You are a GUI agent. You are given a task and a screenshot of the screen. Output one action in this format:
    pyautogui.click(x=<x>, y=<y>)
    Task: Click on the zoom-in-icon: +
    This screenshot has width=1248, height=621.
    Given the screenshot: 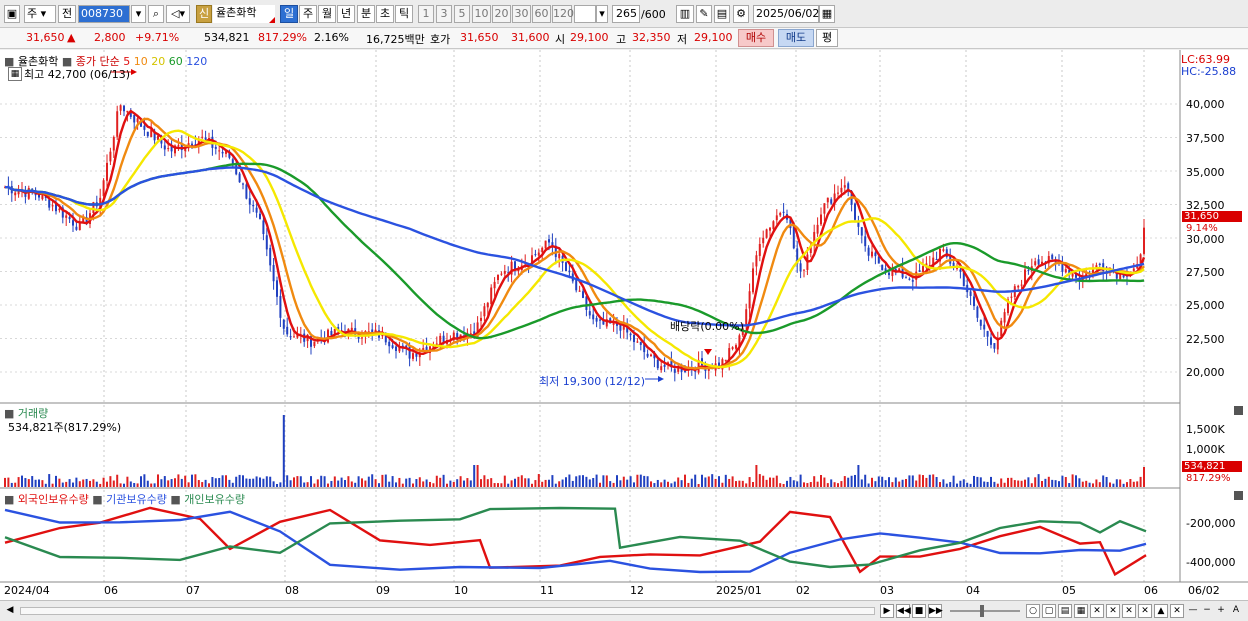 What is the action you would take?
    pyautogui.click(x=1221, y=611)
    